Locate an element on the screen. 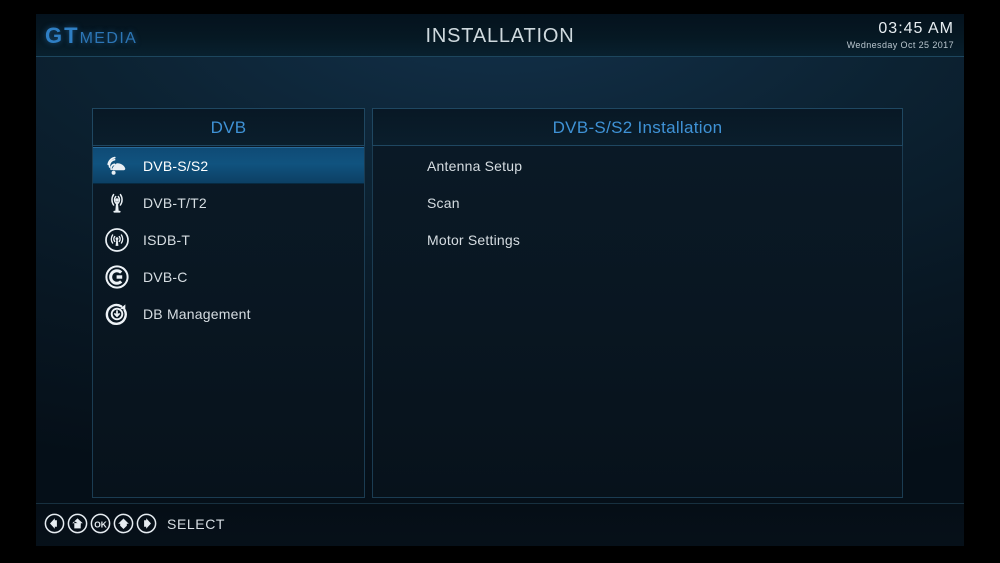  satellite-dish-icon is located at coordinates (117, 166).